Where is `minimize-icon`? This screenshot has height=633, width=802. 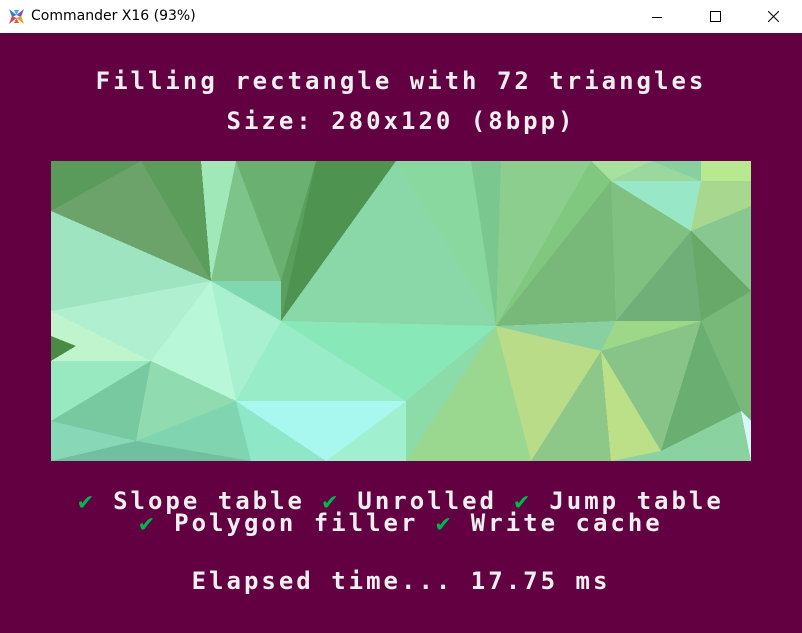
minimize-icon is located at coordinates (657, 17).